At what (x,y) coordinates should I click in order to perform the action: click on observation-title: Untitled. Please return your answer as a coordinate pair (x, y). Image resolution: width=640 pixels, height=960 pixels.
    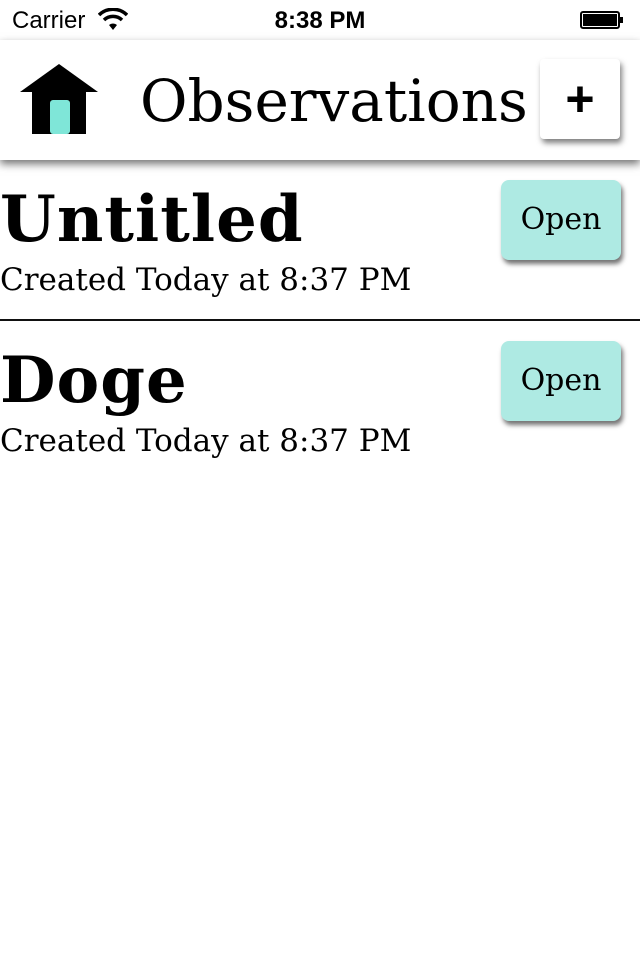
    Looking at the image, I should click on (152, 219).